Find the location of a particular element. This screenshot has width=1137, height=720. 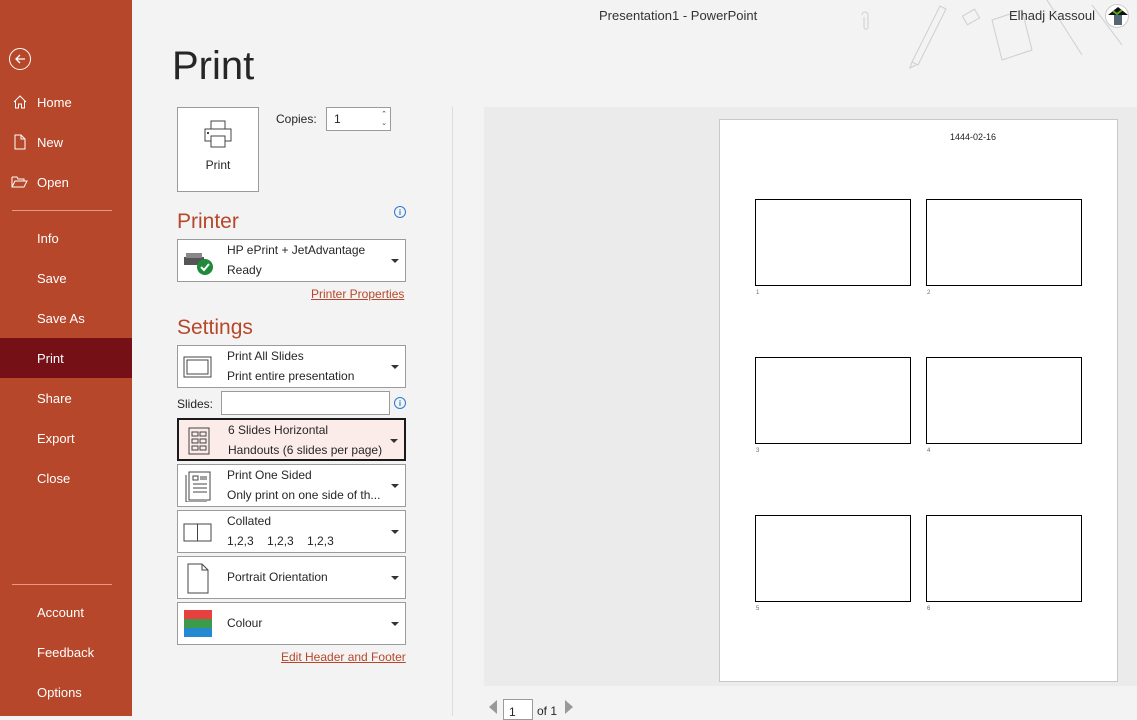

color-title: Colour is located at coordinates (245, 623).